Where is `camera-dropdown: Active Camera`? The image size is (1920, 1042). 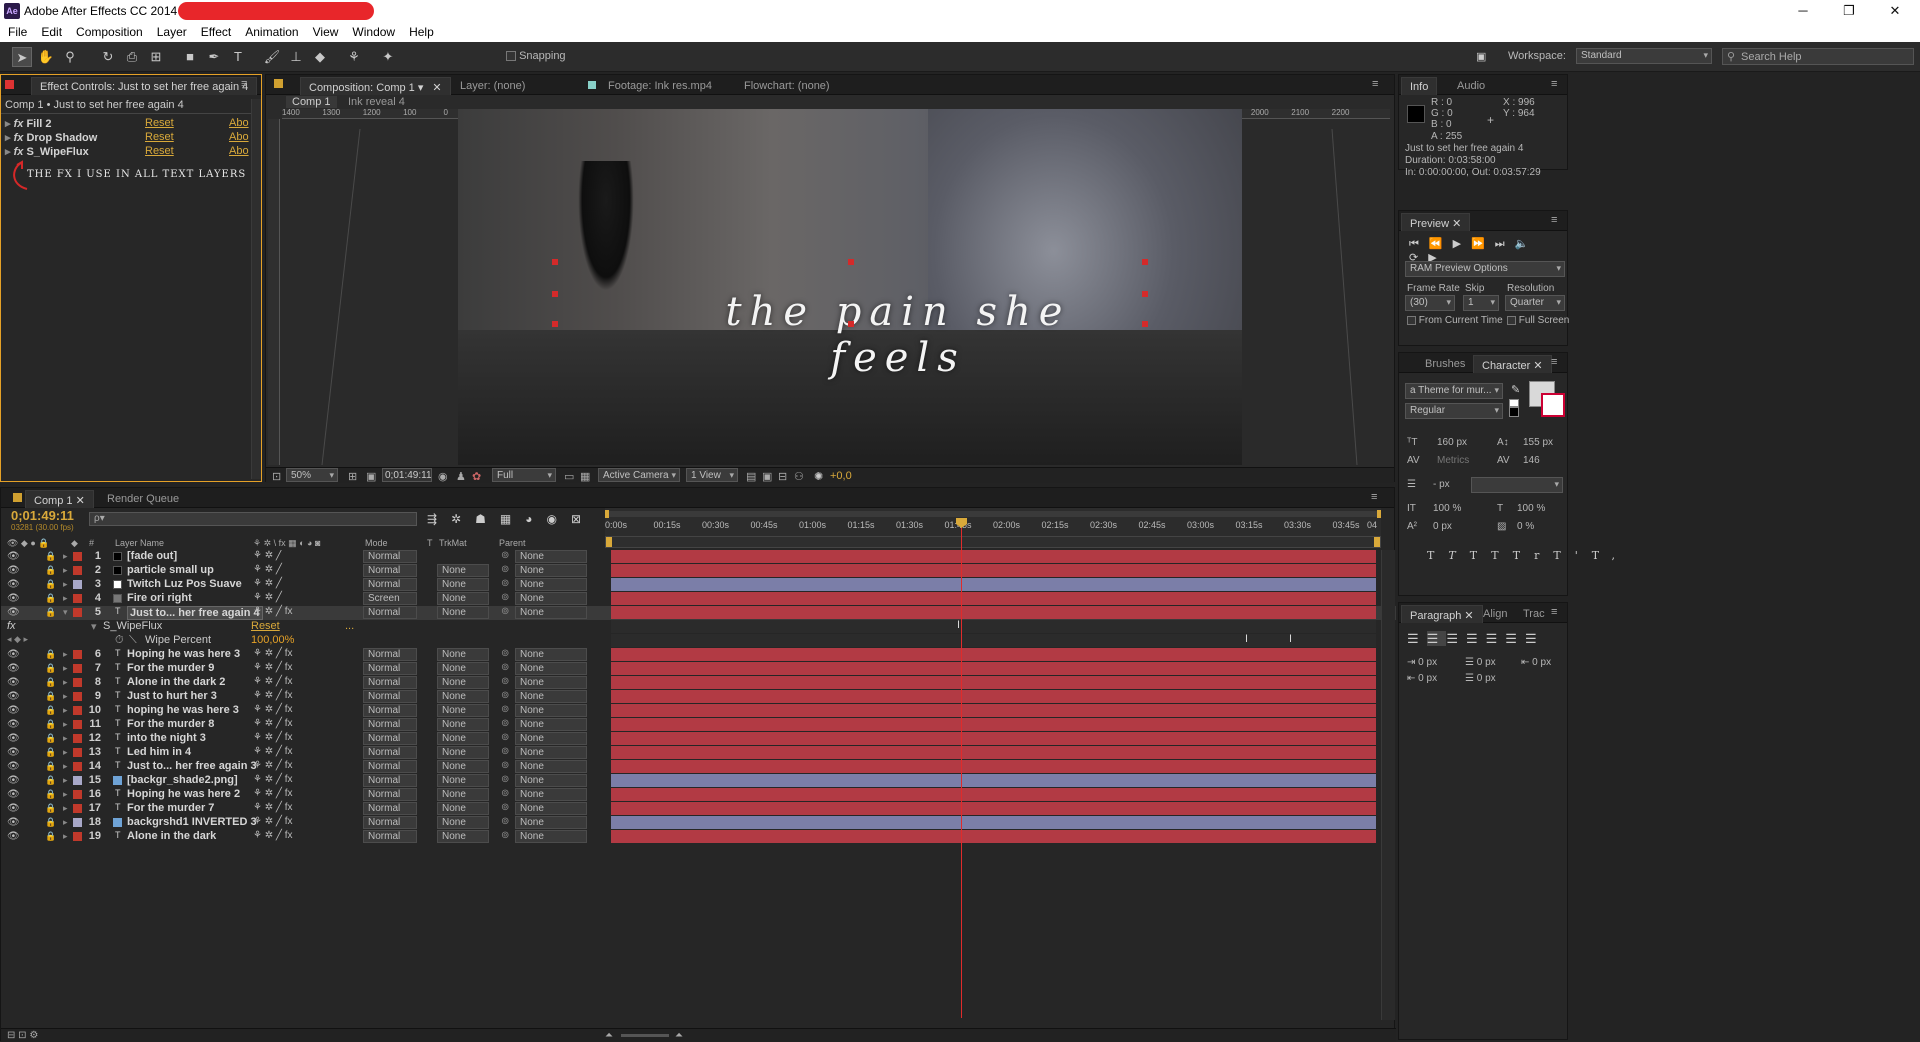 camera-dropdown: Active Camera is located at coordinates (639, 475).